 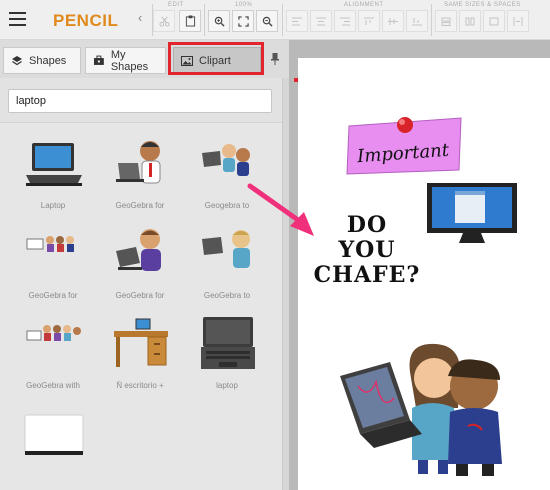 I want to click on headline-line: YOU, so click(x=367, y=250).